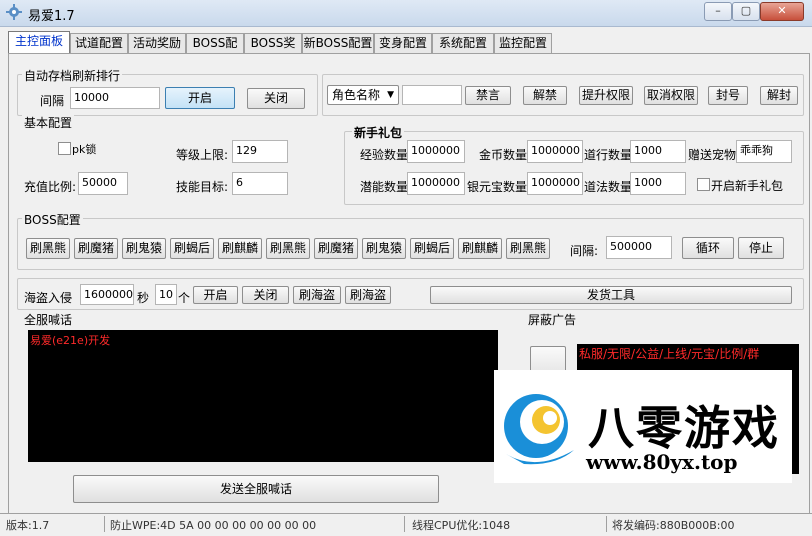 Image resolution: width=812 pixels, height=536 pixels. Describe the element at coordinates (52, 219) in the screenshot. I see `boss-config-label: BOSS配置` at that location.